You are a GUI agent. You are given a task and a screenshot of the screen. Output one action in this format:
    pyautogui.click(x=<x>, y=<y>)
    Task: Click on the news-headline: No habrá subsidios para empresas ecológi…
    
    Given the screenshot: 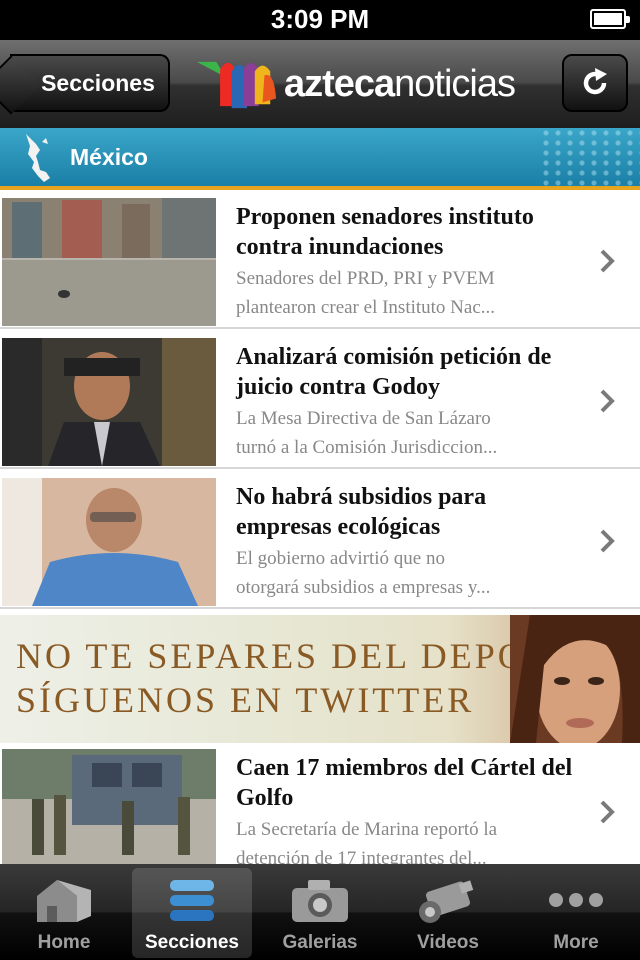 What is the action you would take?
    pyautogui.click(x=361, y=512)
    